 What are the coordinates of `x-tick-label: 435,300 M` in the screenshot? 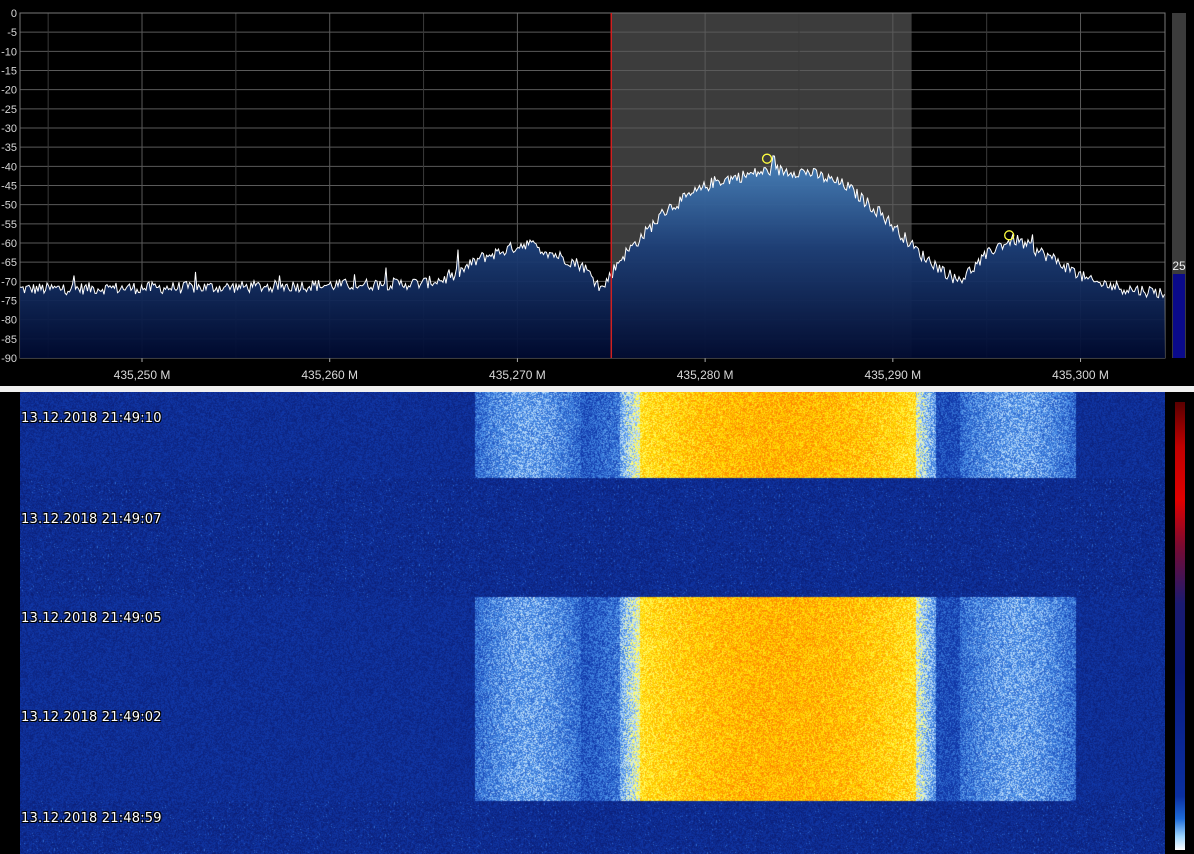 It's located at (1080, 375).